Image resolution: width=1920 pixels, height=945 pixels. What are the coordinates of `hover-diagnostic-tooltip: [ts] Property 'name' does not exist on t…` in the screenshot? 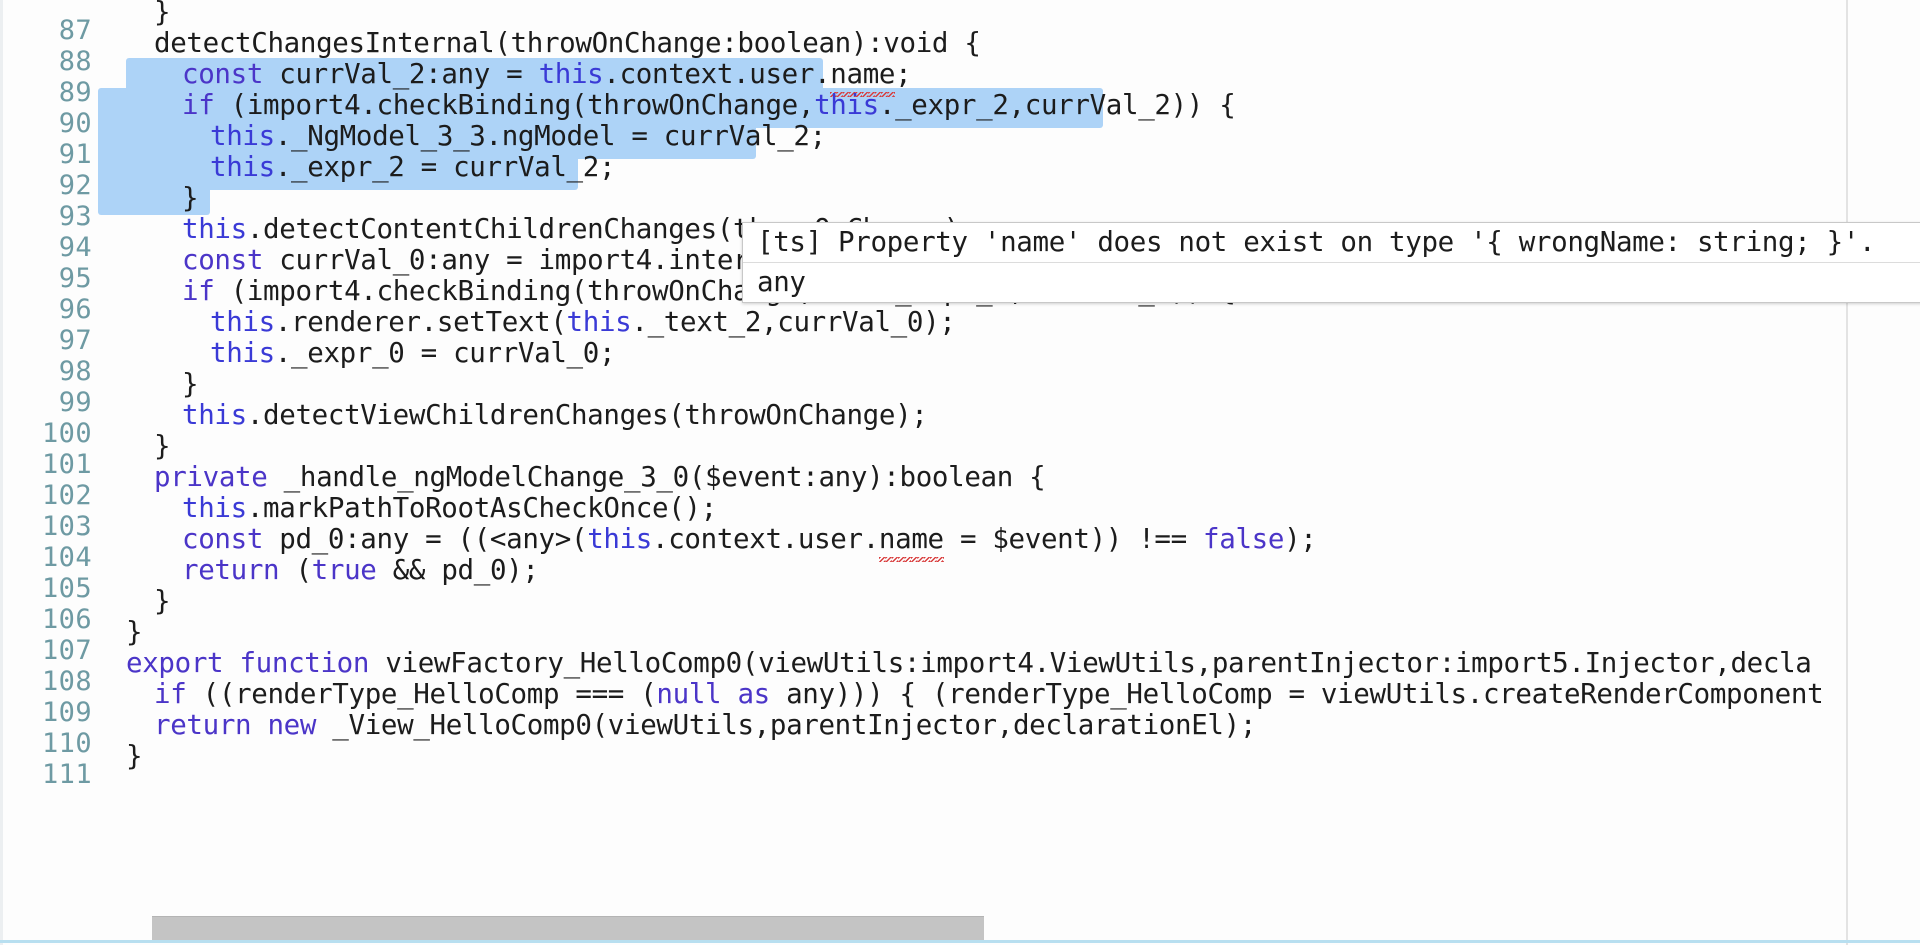 It's located at (1331, 262).